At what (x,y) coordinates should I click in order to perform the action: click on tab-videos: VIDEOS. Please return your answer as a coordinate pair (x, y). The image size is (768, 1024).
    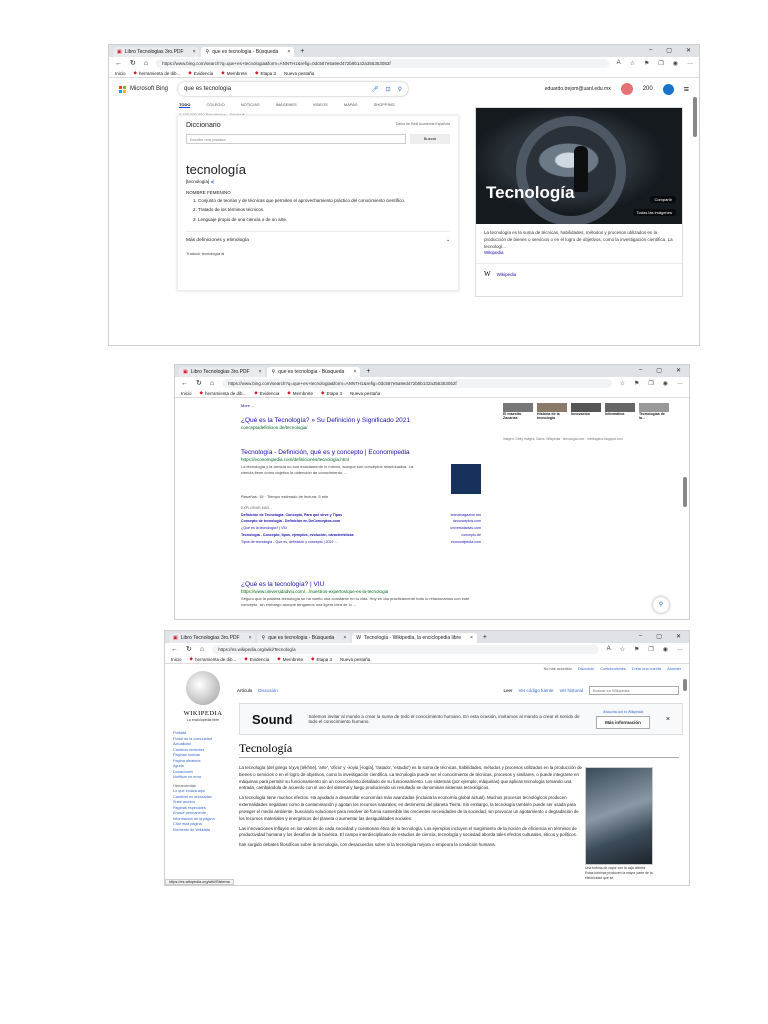
    Looking at the image, I should click on (320, 104).